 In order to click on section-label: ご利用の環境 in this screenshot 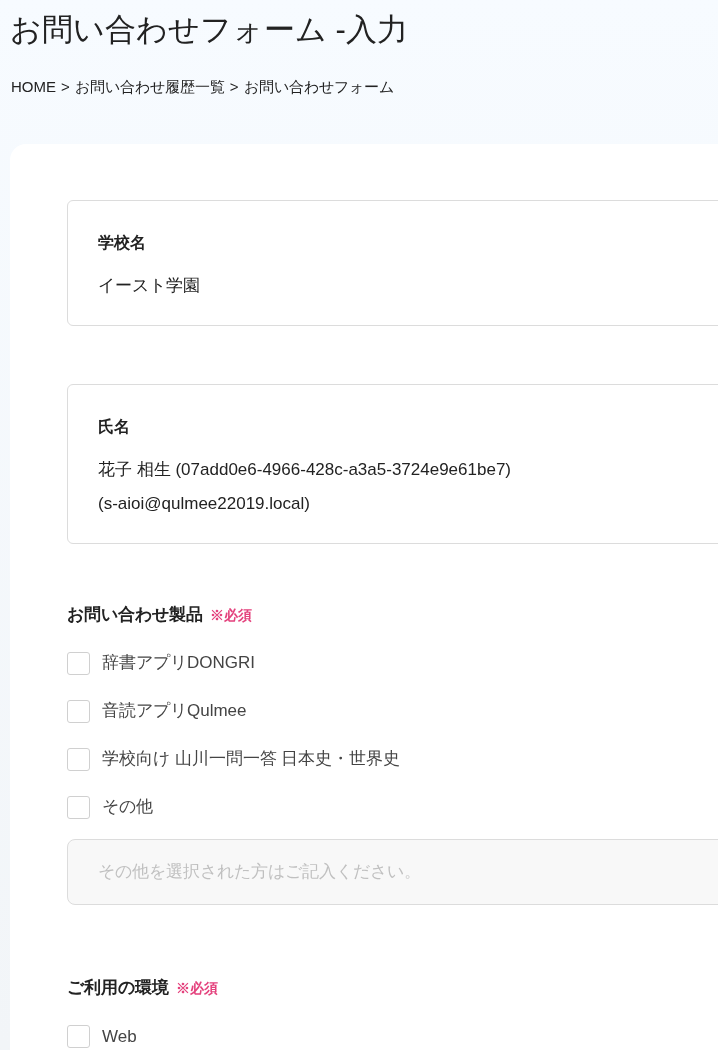, I will do `click(118, 988)`.